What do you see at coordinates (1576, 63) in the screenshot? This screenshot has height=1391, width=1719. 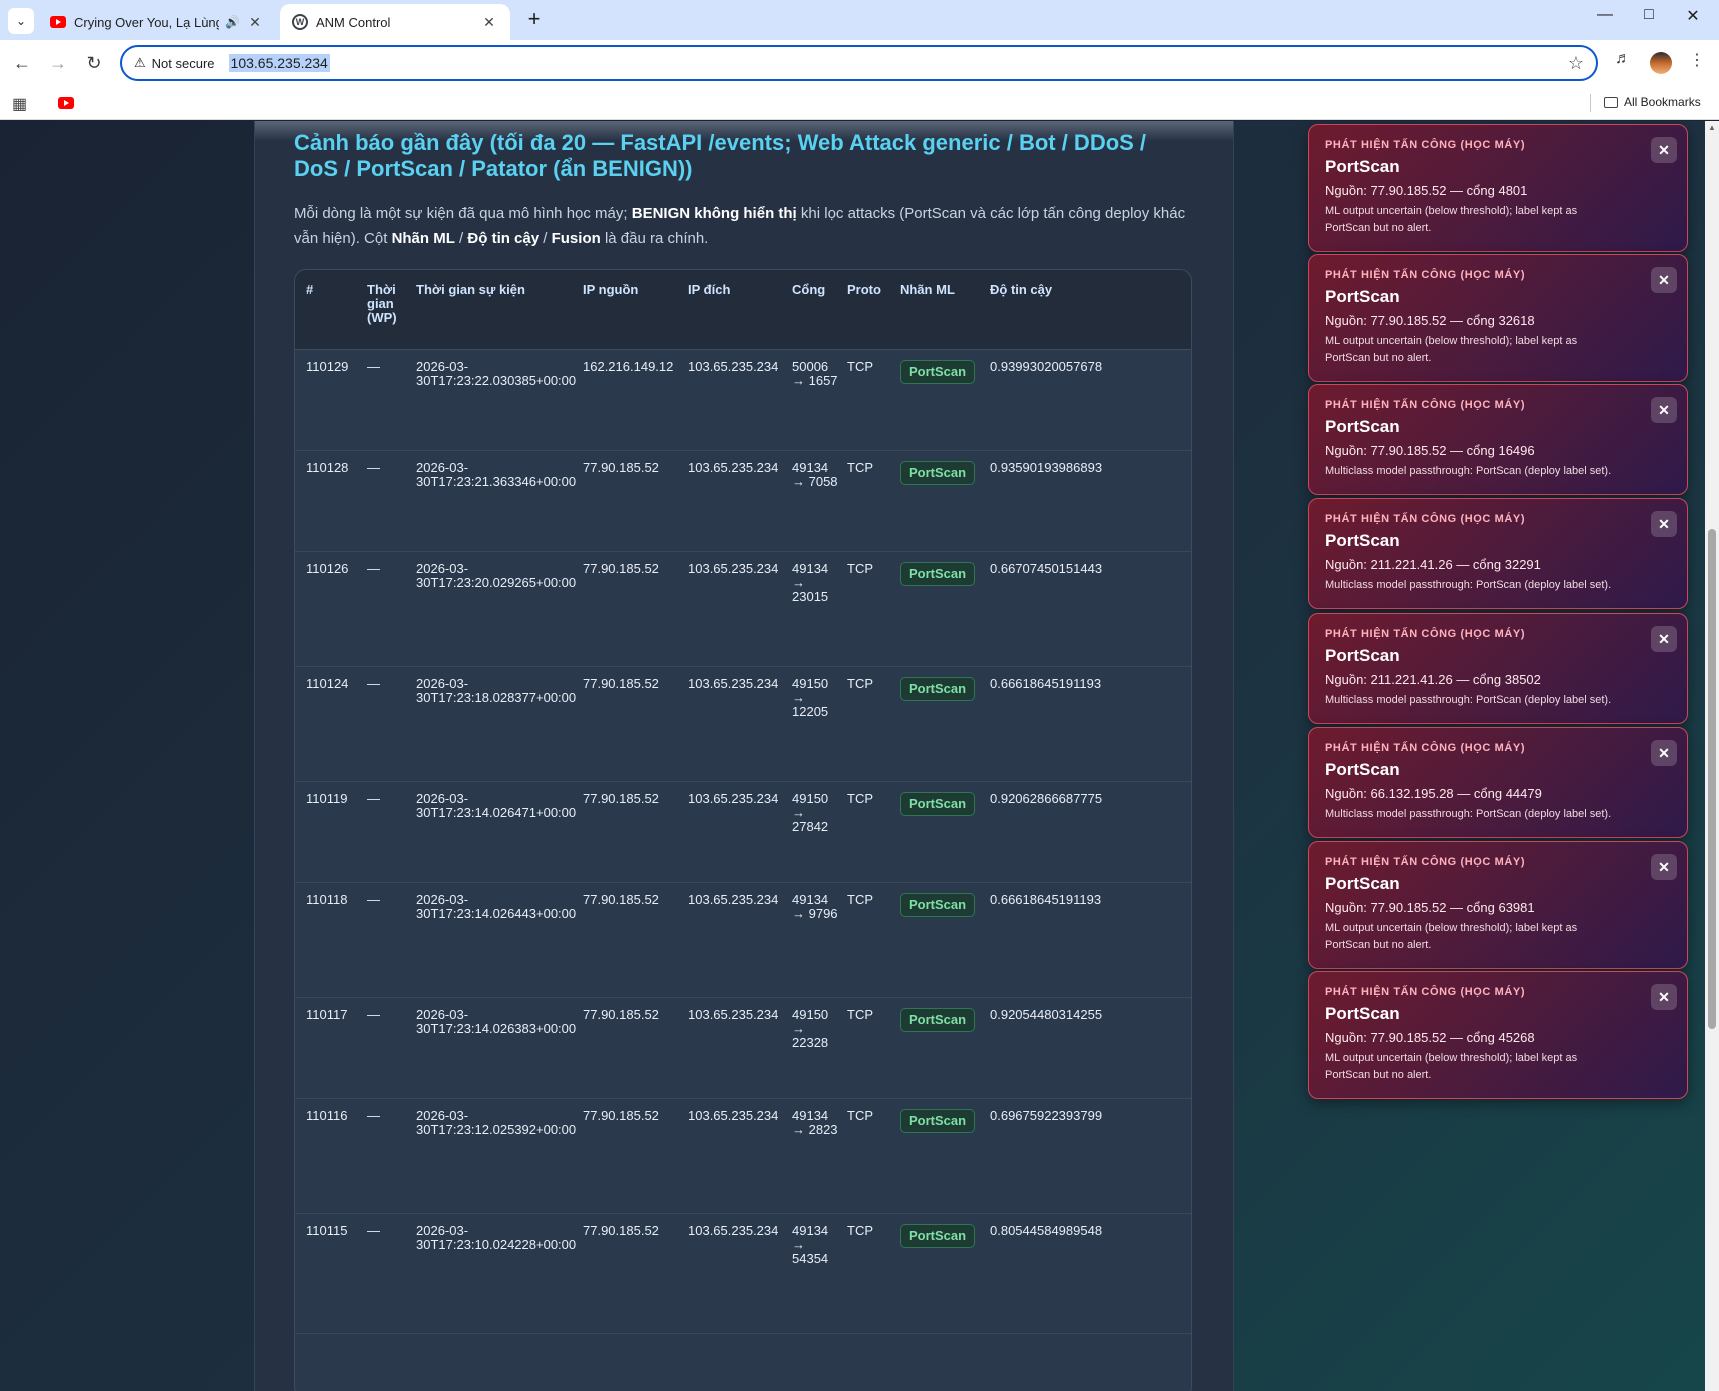 I see `bookmark-star-icon: ☆` at bounding box center [1576, 63].